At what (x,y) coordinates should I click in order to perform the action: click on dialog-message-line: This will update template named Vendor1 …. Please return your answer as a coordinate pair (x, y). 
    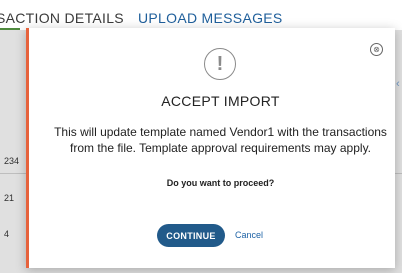
    Looking at the image, I should click on (220, 132).